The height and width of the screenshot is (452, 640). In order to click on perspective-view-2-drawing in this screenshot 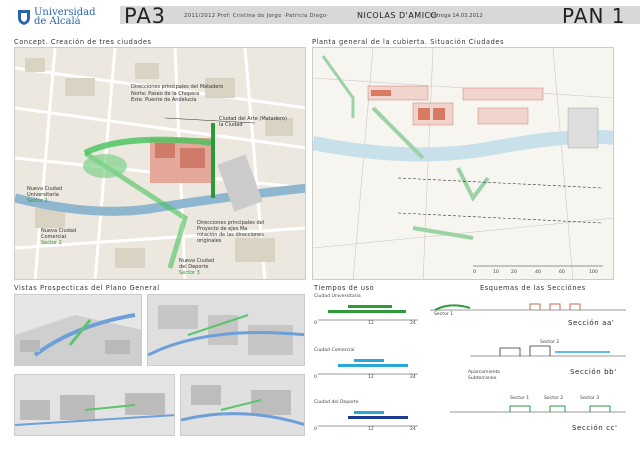, I will do `click(226, 331)`.